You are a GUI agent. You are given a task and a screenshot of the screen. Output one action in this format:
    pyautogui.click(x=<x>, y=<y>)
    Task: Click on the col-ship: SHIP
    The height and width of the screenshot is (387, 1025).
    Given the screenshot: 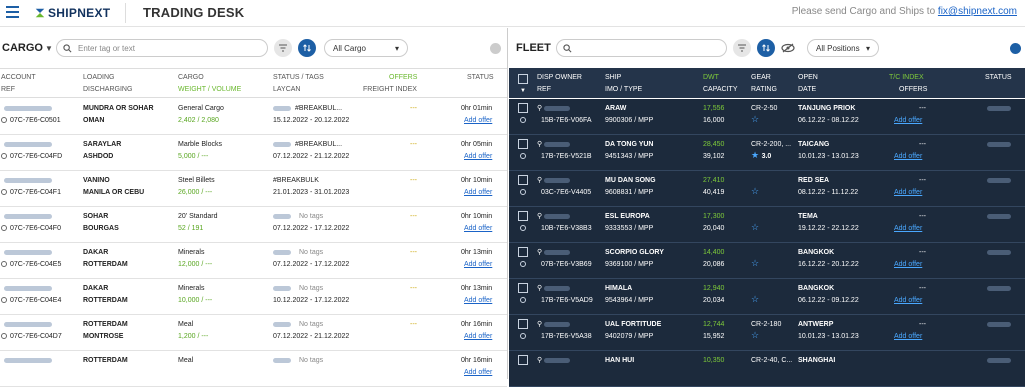 What is the action you would take?
    pyautogui.click(x=613, y=78)
    